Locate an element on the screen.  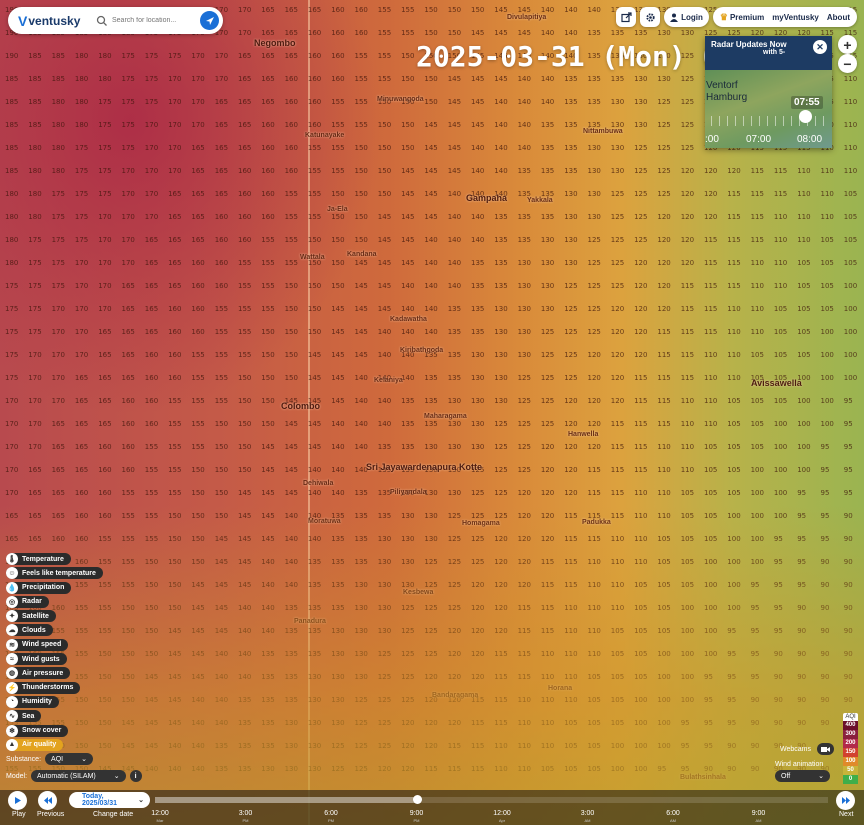
ventusky-logo: V ventusky is located at coordinates (51, 21).